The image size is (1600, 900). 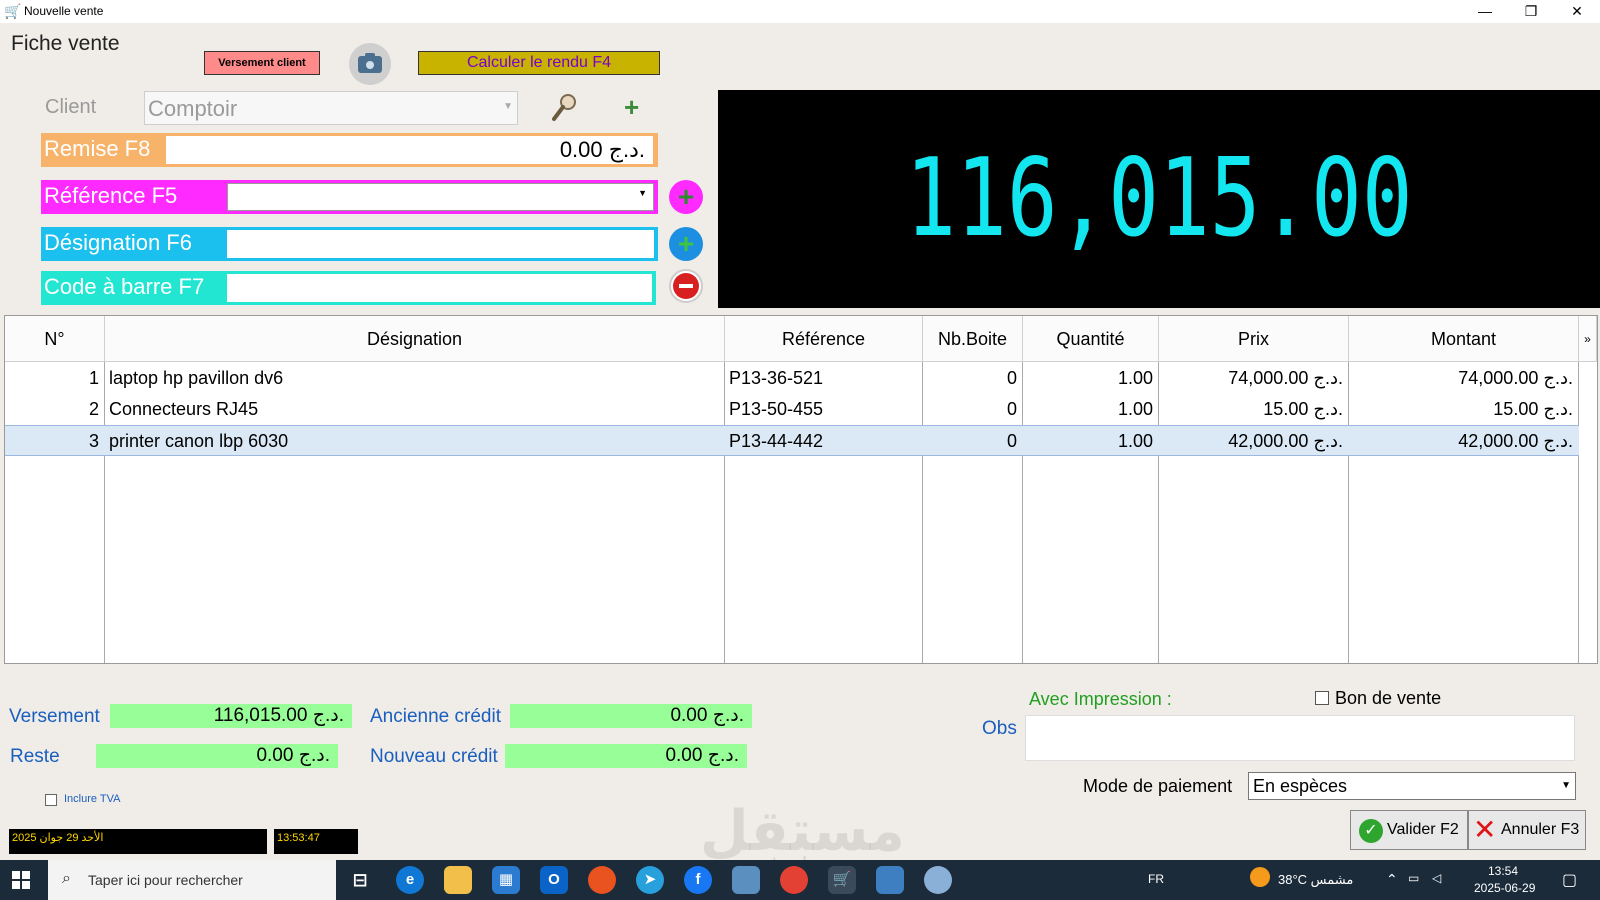 What do you see at coordinates (794, 880) in the screenshot?
I see `chrome-icon` at bounding box center [794, 880].